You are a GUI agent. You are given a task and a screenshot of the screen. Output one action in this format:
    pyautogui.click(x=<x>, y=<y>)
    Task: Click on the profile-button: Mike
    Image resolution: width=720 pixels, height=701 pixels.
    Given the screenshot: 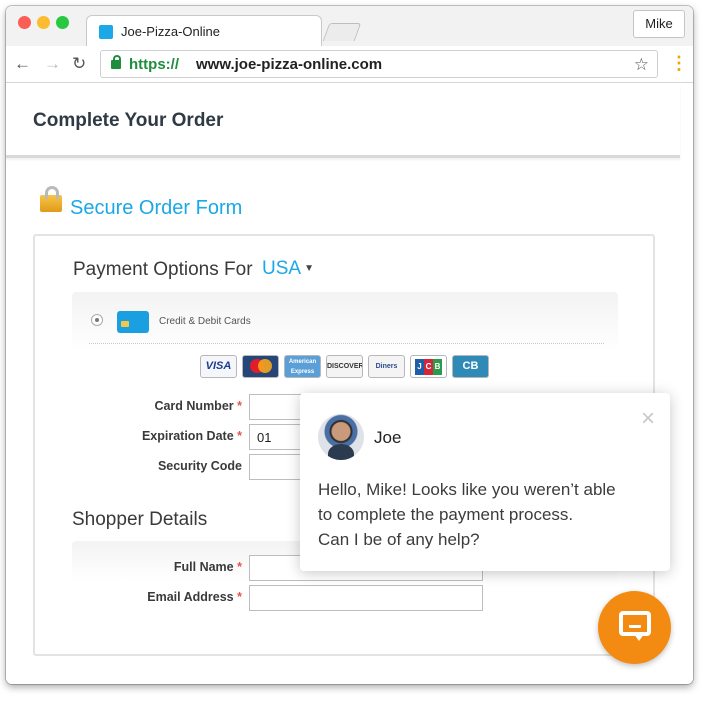 What is the action you would take?
    pyautogui.click(x=659, y=24)
    